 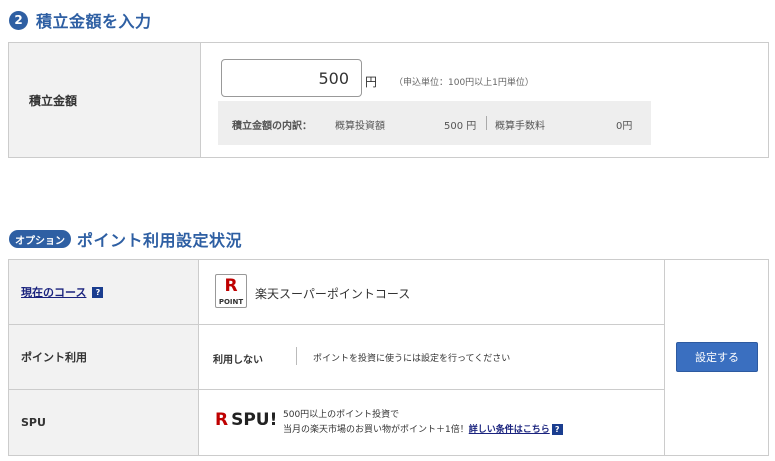 I want to click on course-name: 楽天スーパーポイントコース, so click(x=333, y=294).